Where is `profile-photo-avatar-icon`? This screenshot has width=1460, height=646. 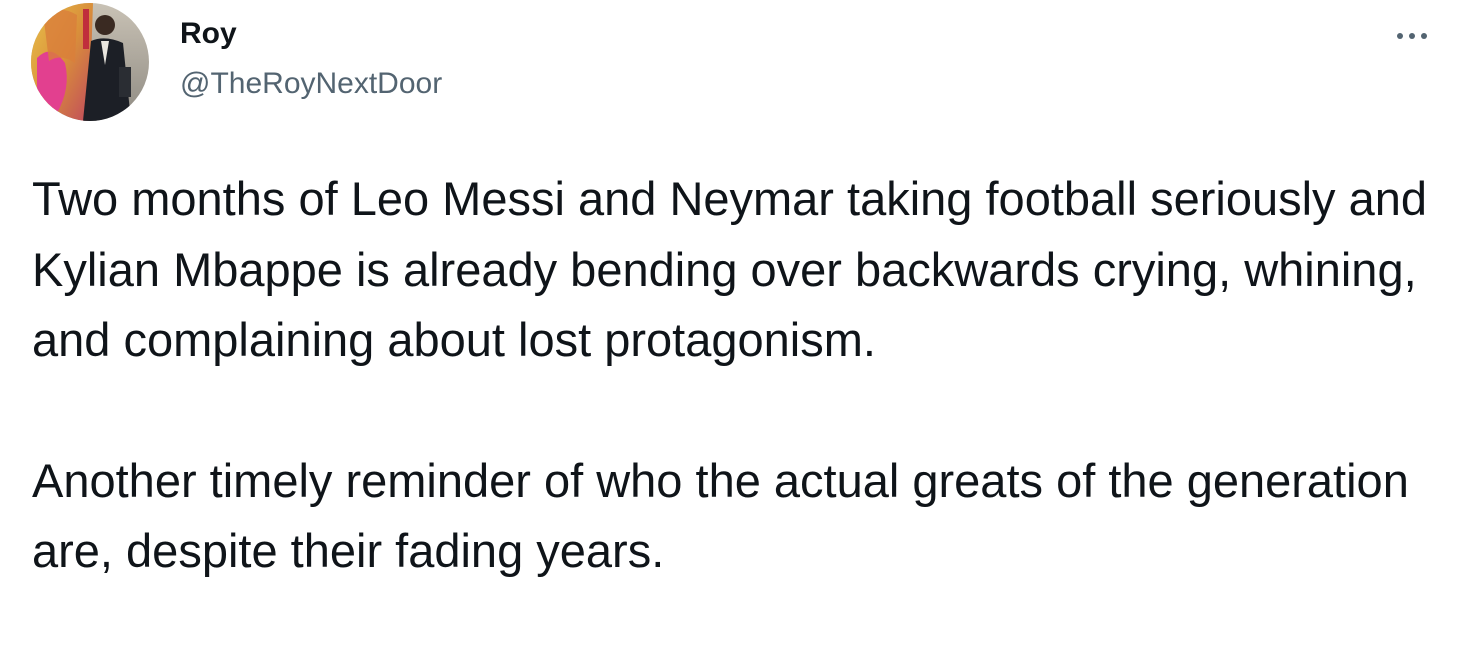 profile-photo-avatar-icon is located at coordinates (90, 62).